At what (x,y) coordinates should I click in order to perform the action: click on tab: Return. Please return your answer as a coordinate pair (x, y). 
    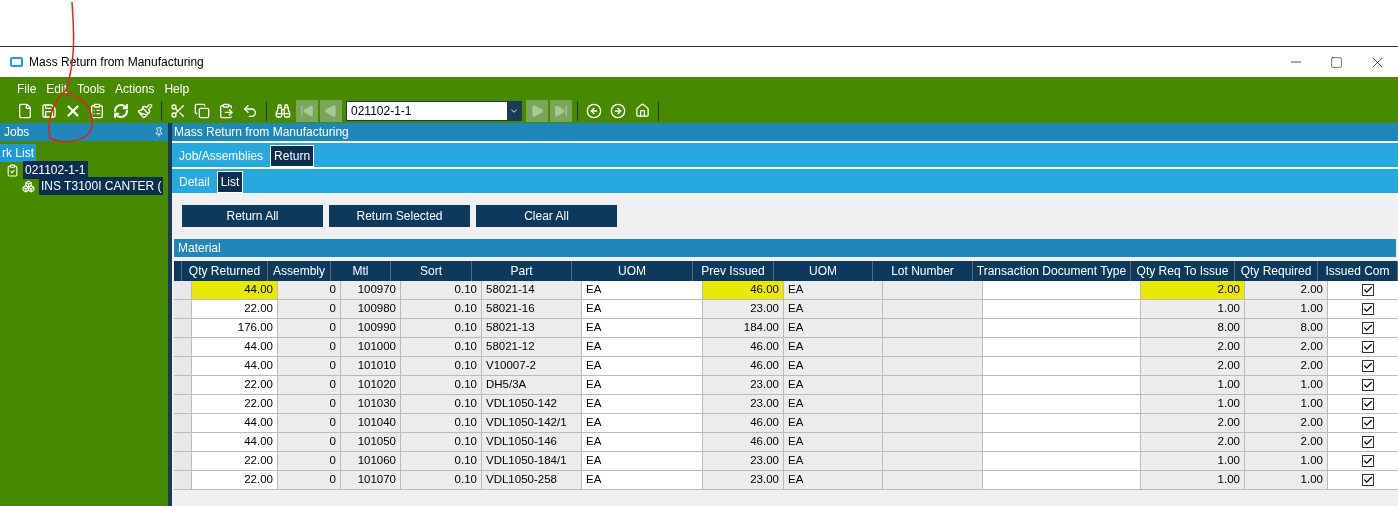
    Looking at the image, I should click on (292, 156).